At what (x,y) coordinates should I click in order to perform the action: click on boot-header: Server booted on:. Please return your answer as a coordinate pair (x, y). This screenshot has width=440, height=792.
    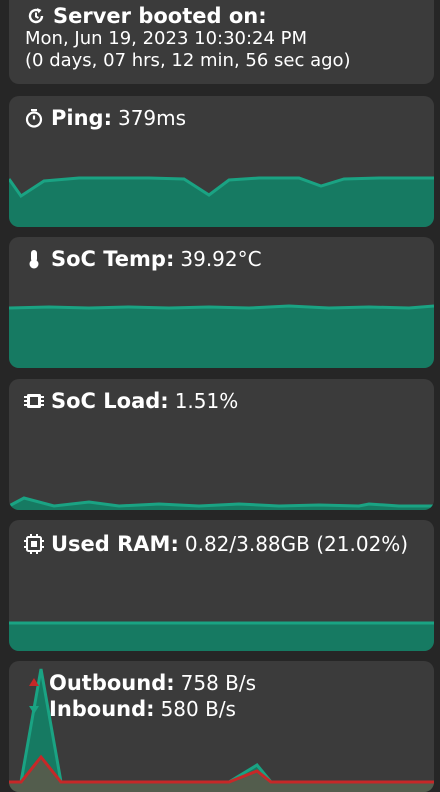
    Looking at the image, I should click on (146, 16).